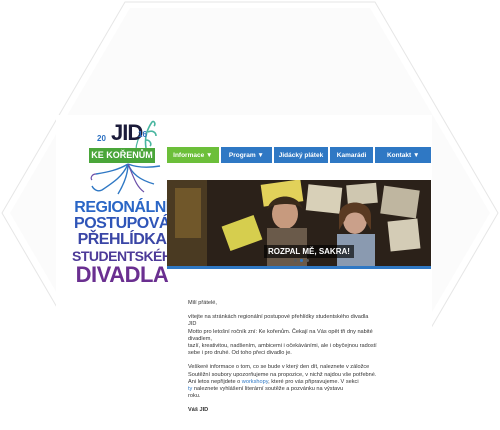  I want to click on nav-item-jidacky-platek: Jidácký plátek, so click(301, 155).